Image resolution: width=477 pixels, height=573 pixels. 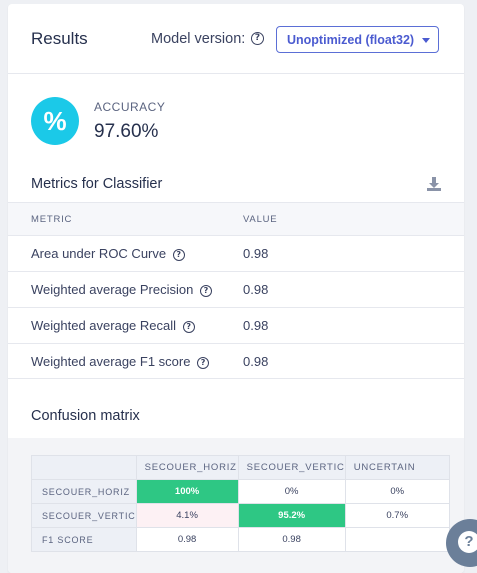 What do you see at coordinates (467, 542) in the screenshot?
I see `question-icon: ?` at bounding box center [467, 542].